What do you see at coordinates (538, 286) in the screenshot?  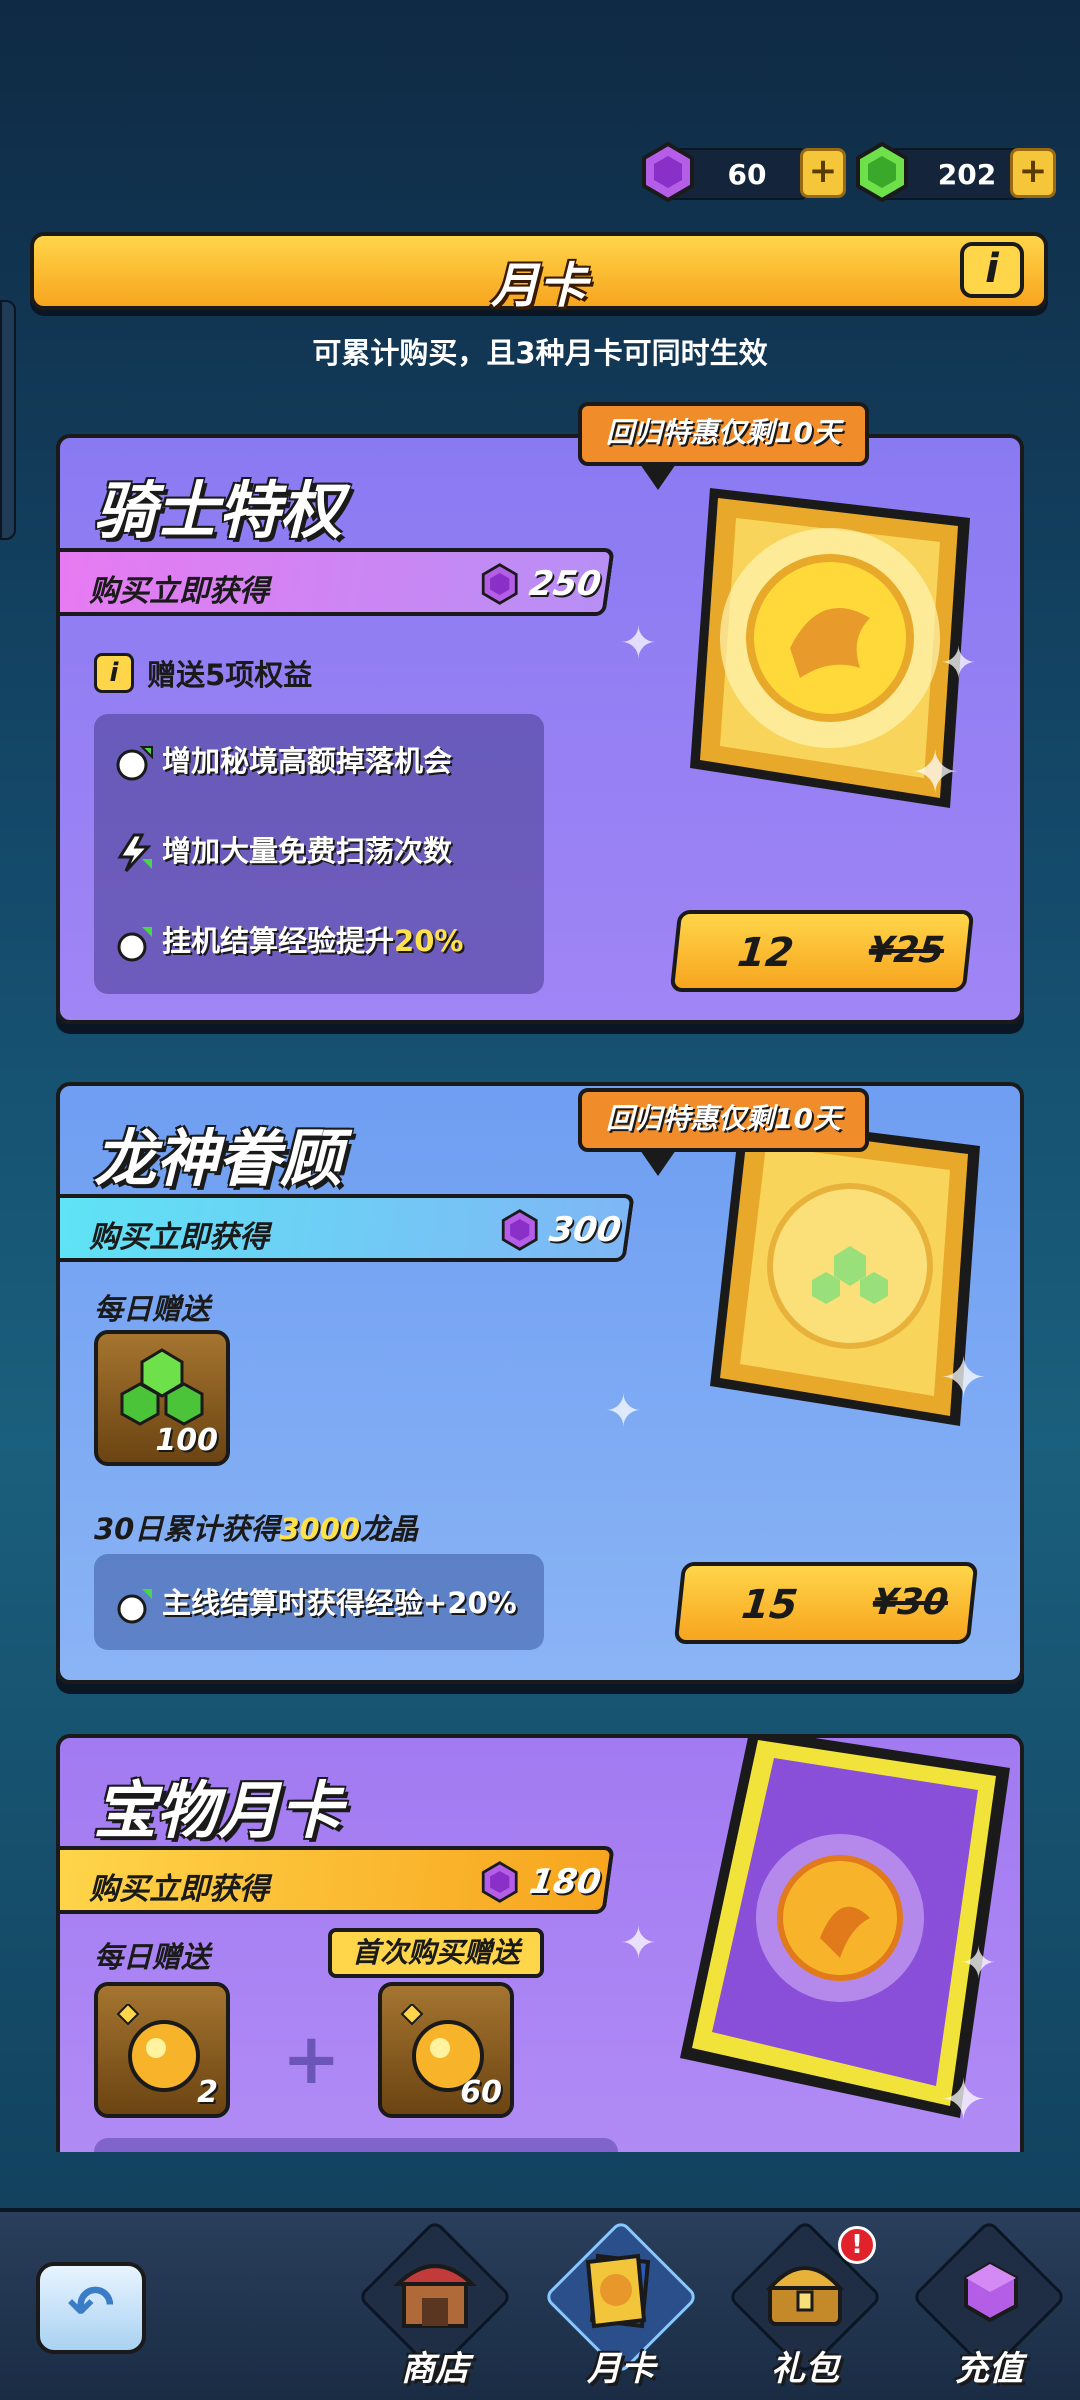 I see `page-title: 月卡` at bounding box center [538, 286].